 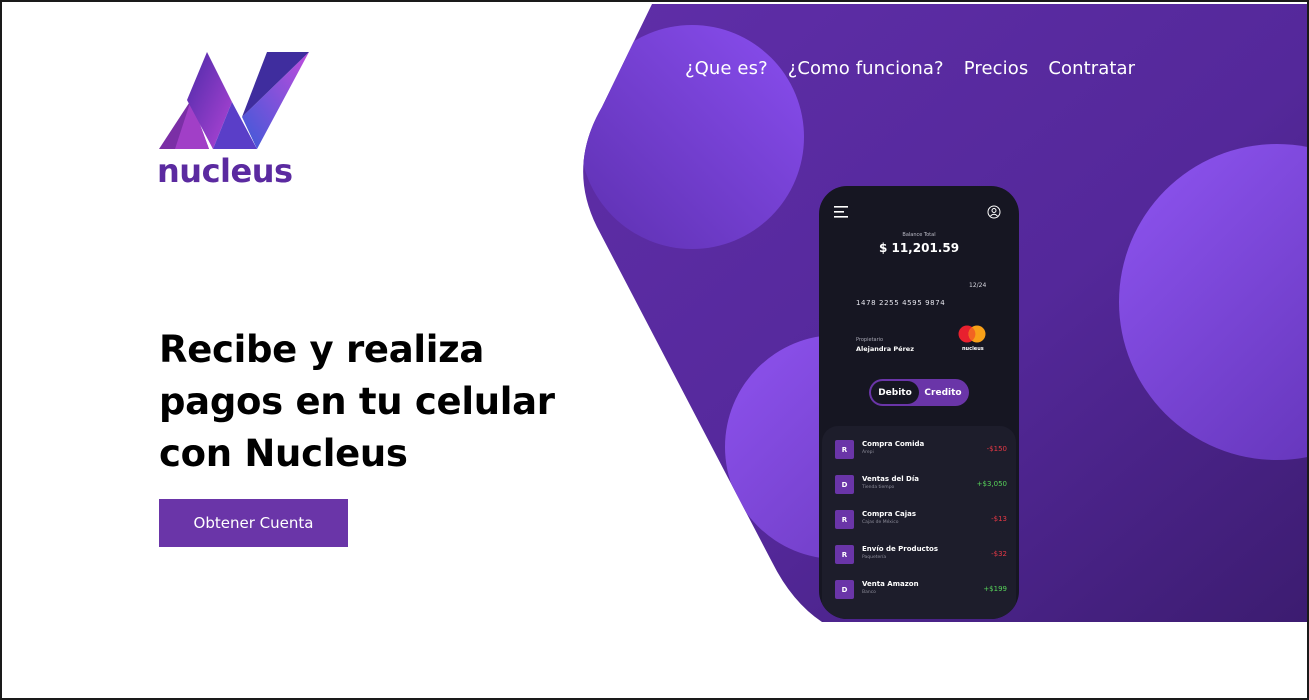 I want to click on transaction-title: Compra Cajas, so click(x=889, y=514).